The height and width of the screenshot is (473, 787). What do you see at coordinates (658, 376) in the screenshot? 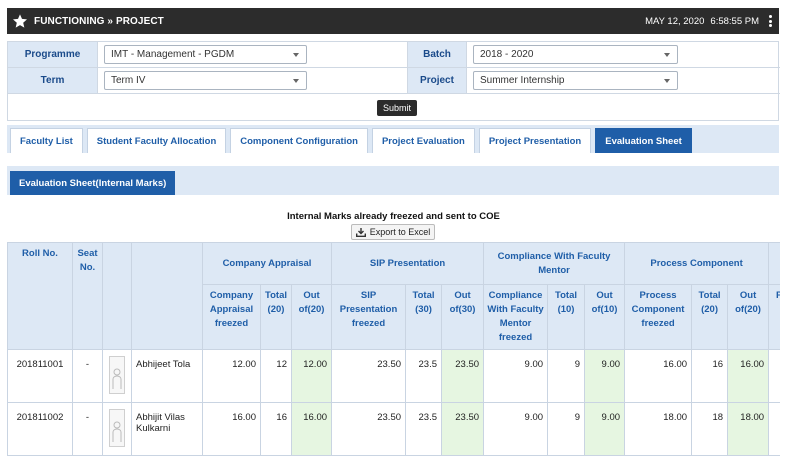
I see `process-component-freezed: 16.00` at bounding box center [658, 376].